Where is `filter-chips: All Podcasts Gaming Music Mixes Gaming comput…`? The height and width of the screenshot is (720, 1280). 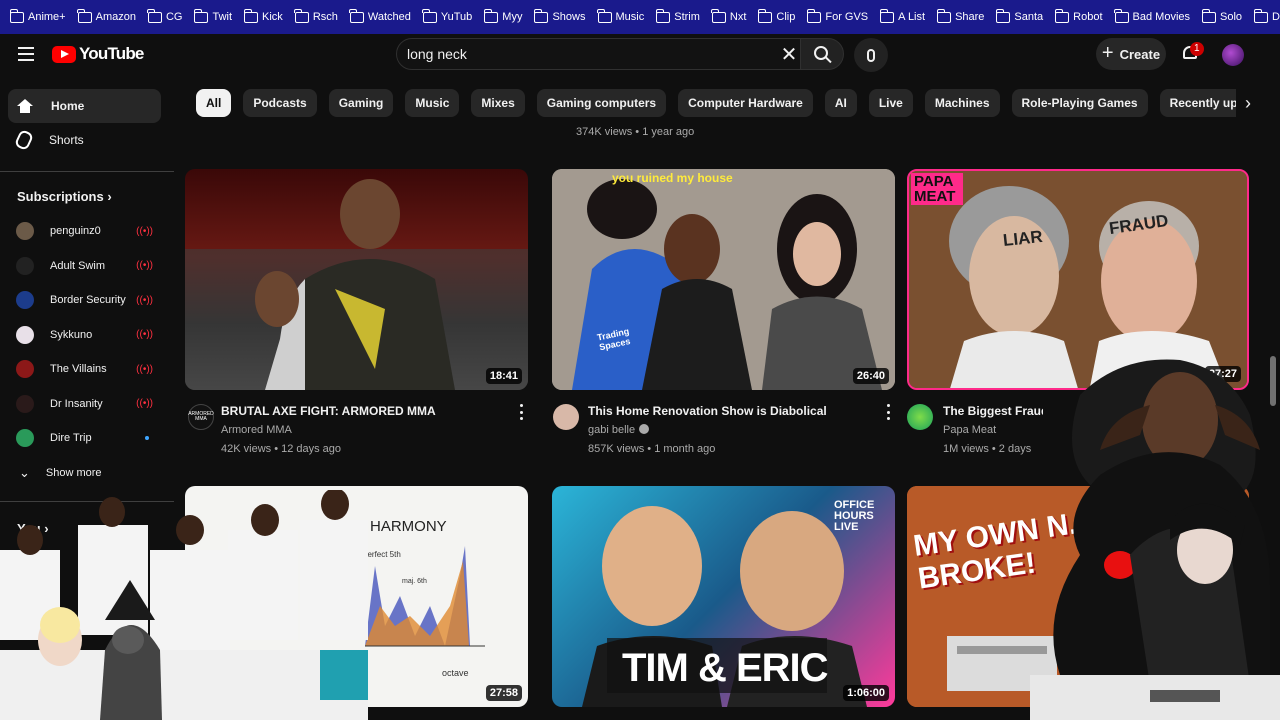 filter-chips: All Podcasts Gaming Music Mixes Gaming comput… is located at coordinates (716, 103).